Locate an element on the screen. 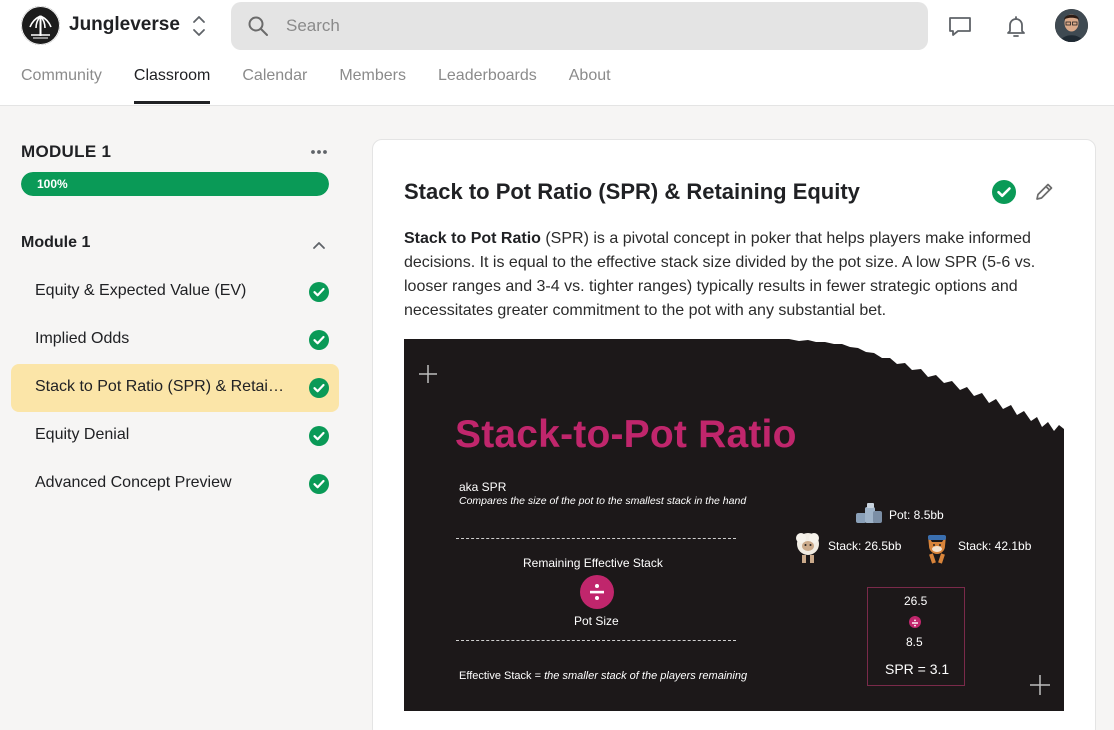  slide-stack-left: Stack: 26.5bb is located at coordinates (865, 546).